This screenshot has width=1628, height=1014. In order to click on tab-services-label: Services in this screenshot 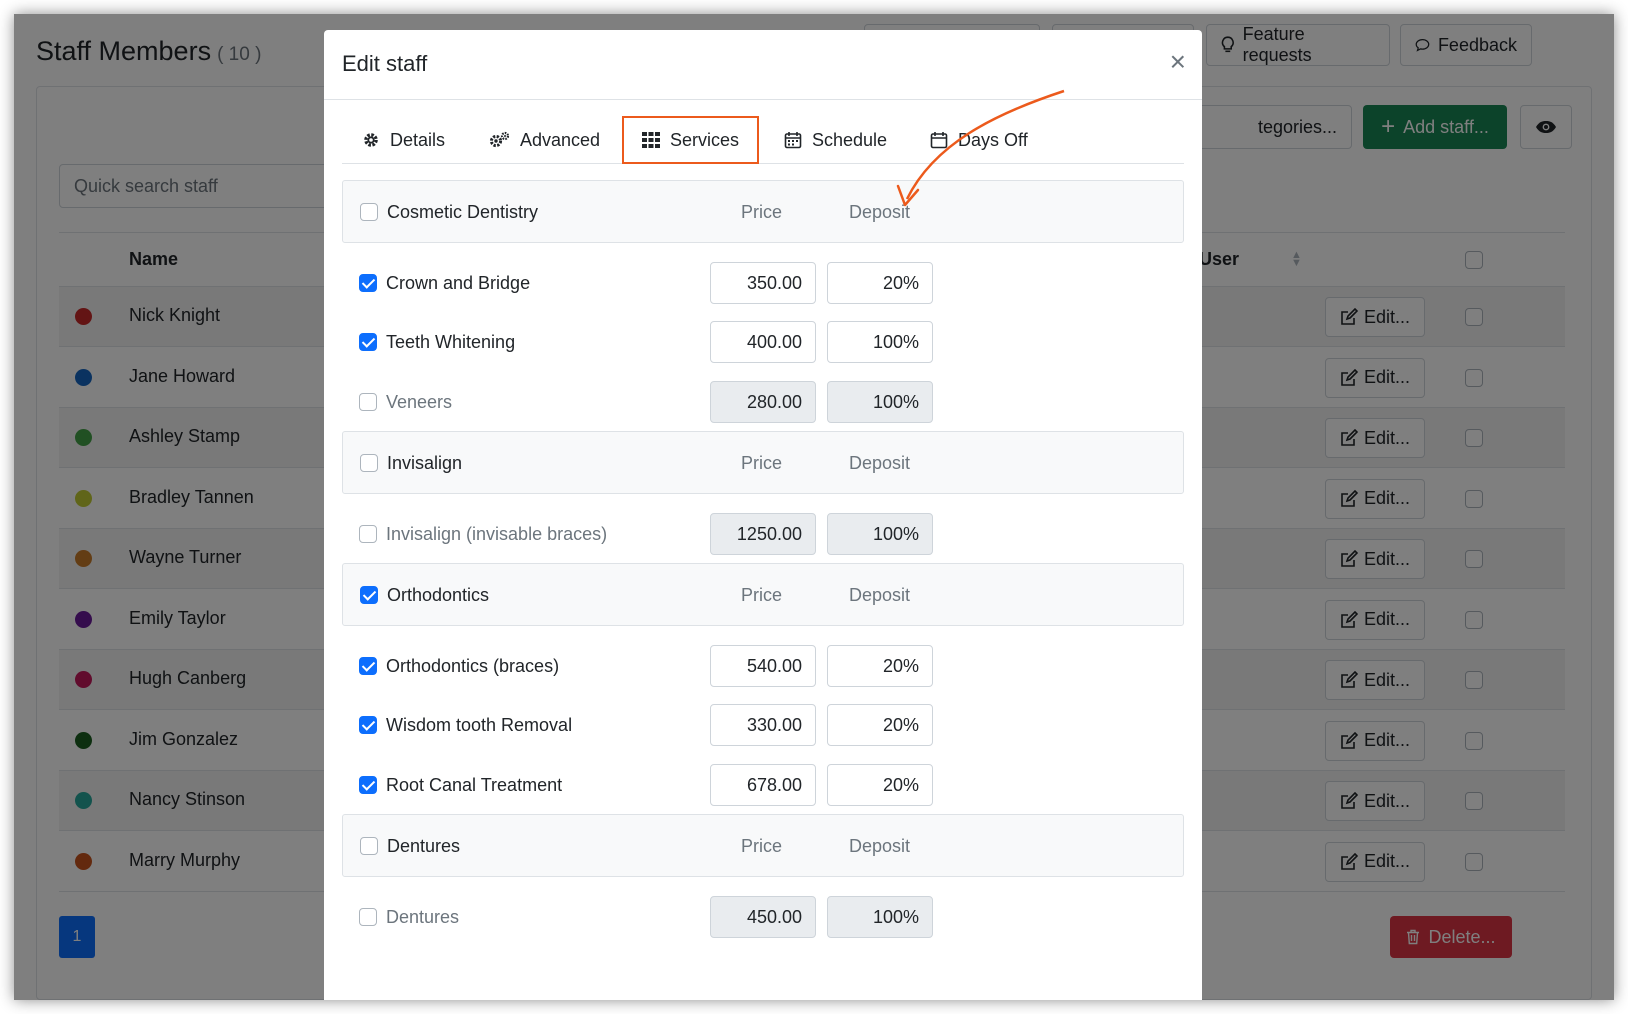, I will do `click(705, 139)`.